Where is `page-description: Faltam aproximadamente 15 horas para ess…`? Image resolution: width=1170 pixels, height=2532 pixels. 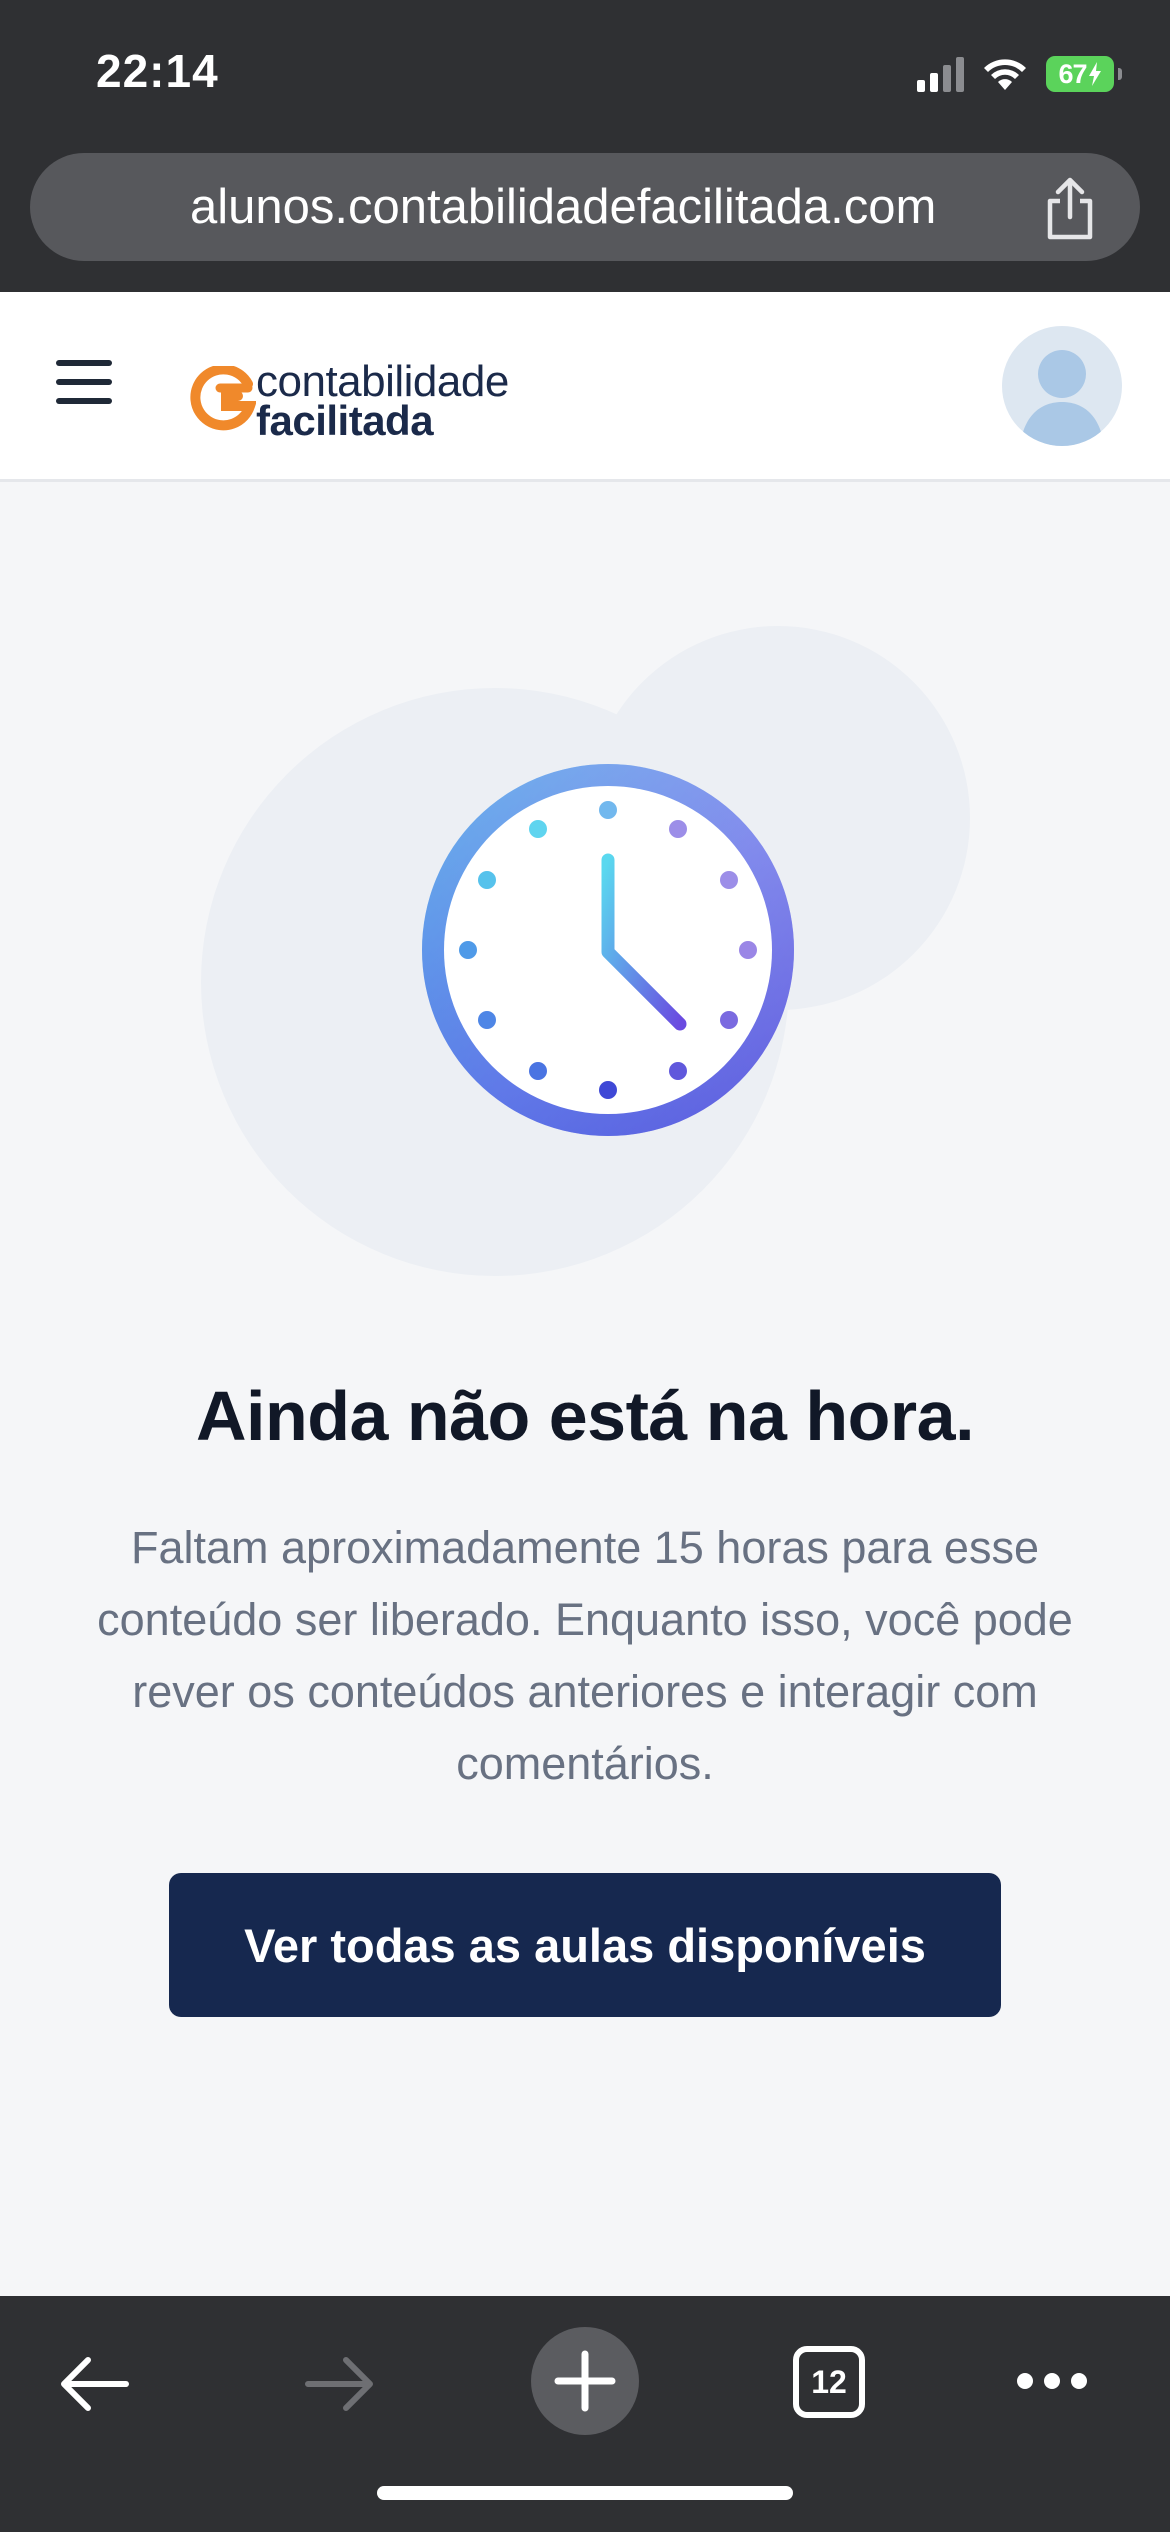 page-description: Faltam aproximadamente 15 horas para ess… is located at coordinates (585, 1655).